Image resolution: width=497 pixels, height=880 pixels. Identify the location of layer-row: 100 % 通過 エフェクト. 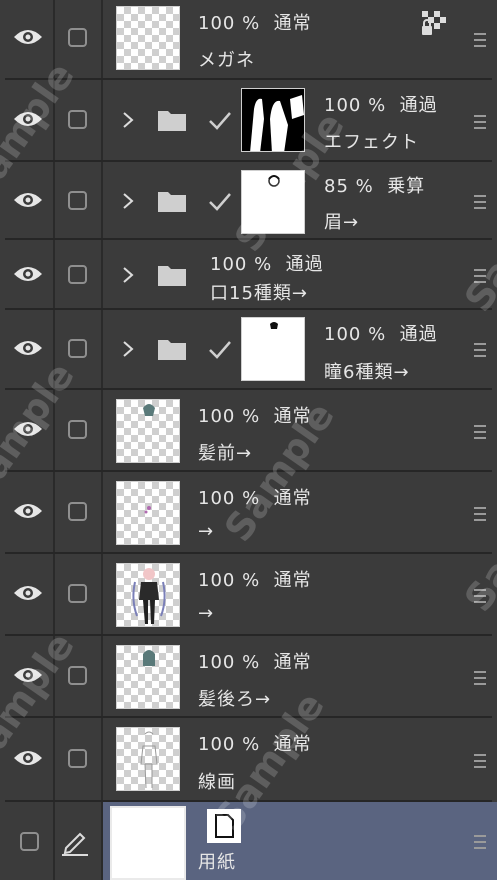
(248, 121).